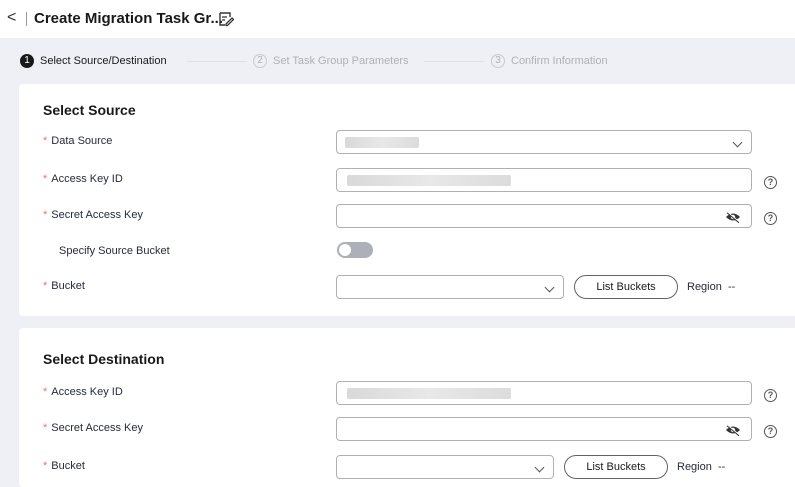  I want to click on step-3-label: Confirm Information, so click(559, 61).